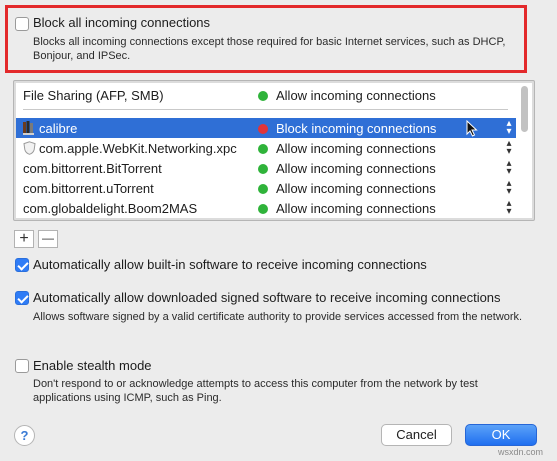 The image size is (557, 461). What do you see at coordinates (24, 239) in the screenshot?
I see `add-app-button: +` at bounding box center [24, 239].